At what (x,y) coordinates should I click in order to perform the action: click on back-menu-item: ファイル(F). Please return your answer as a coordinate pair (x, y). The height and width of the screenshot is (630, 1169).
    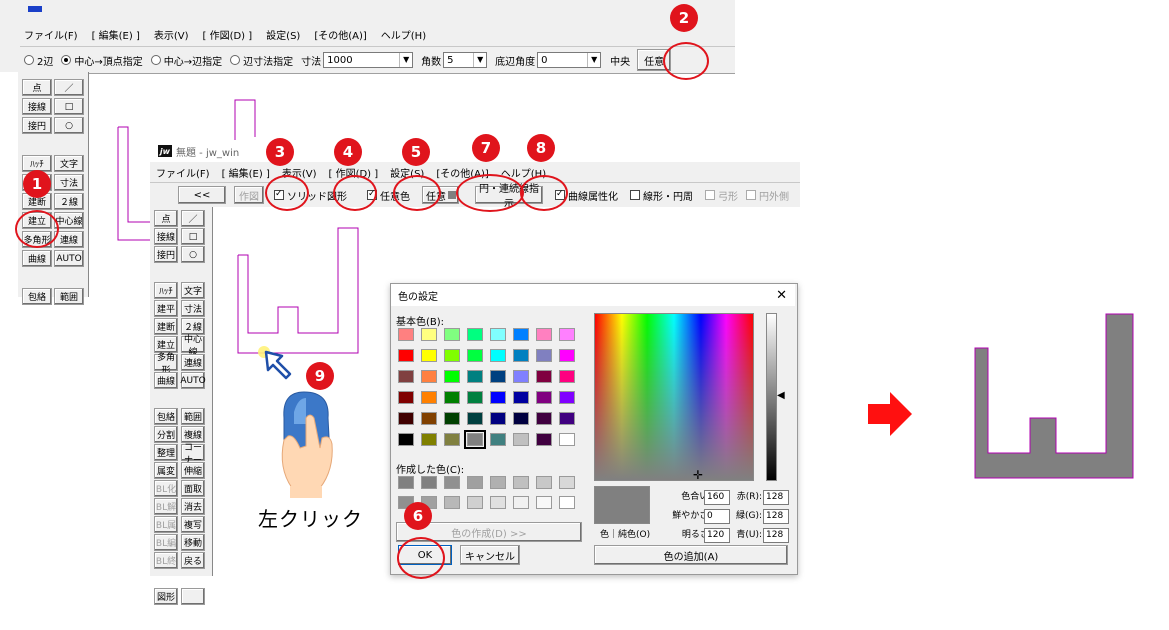
    Looking at the image, I should click on (51, 34).